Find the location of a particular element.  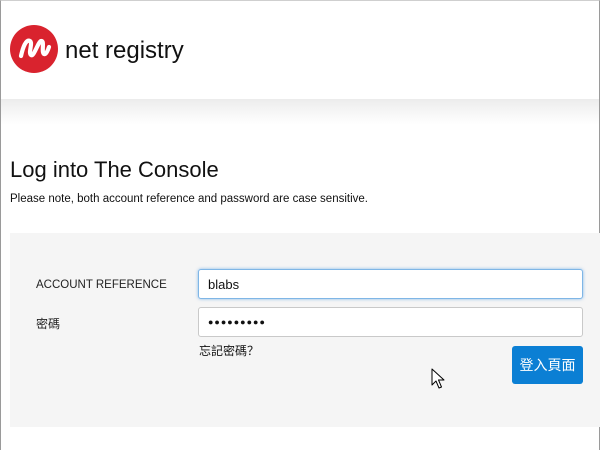

forgot-password-link: 忘記密碼？ is located at coordinates (229, 350).